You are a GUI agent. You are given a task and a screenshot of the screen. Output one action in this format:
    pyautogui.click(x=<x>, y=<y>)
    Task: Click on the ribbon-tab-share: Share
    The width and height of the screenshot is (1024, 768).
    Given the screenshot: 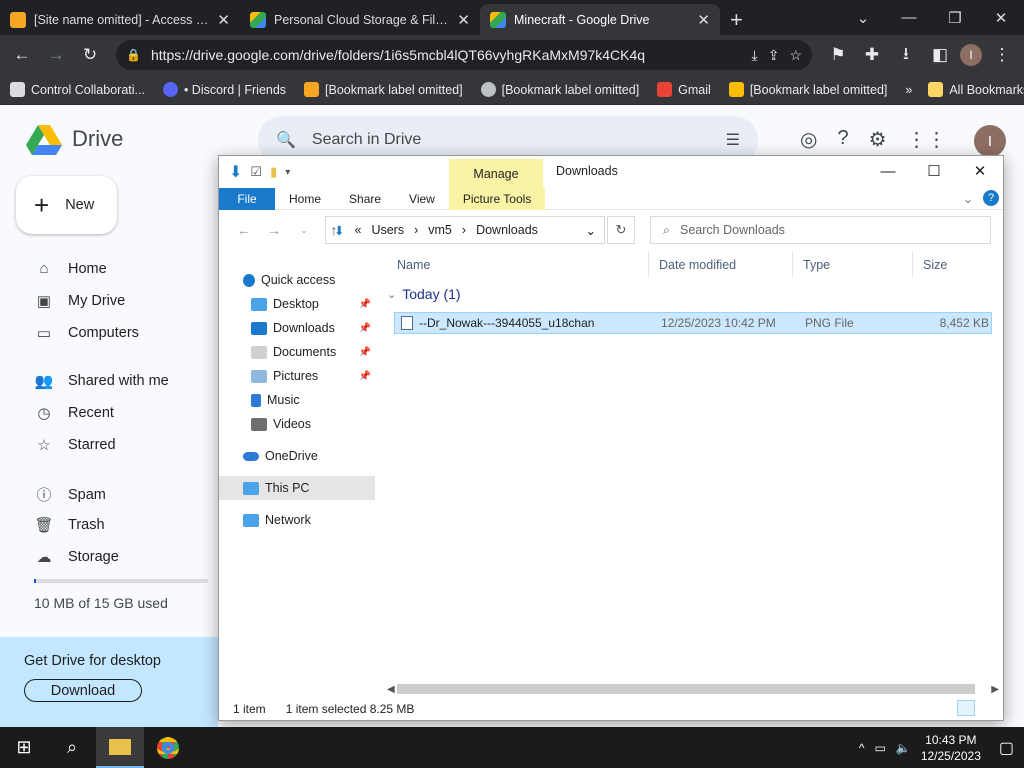 What is the action you would take?
    pyautogui.click(x=365, y=199)
    